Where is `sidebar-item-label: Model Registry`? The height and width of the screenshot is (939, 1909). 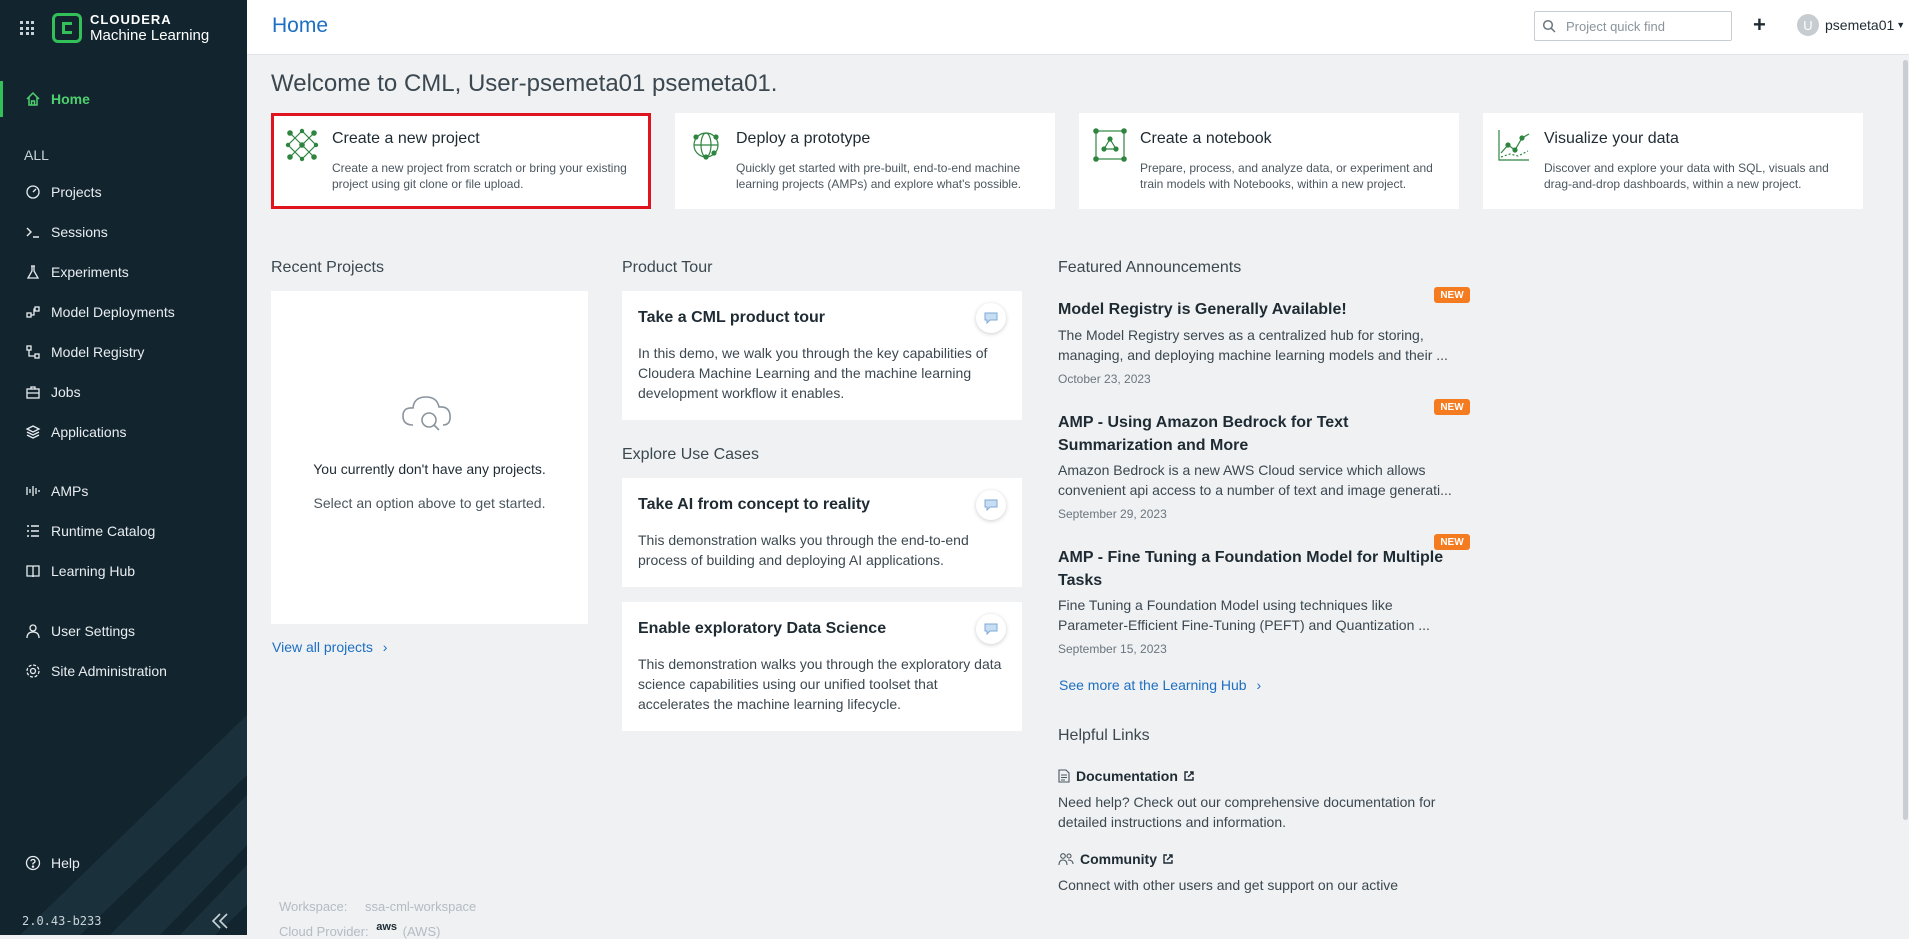 sidebar-item-label: Model Registry is located at coordinates (98, 352).